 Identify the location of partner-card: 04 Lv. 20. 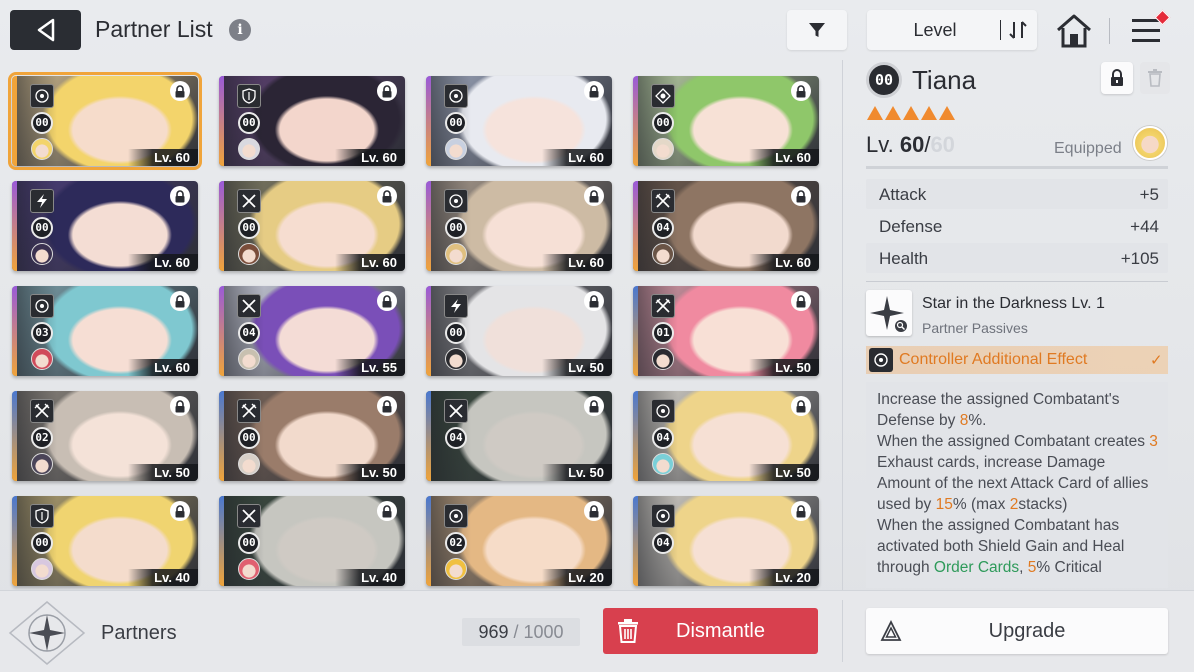
(726, 541).